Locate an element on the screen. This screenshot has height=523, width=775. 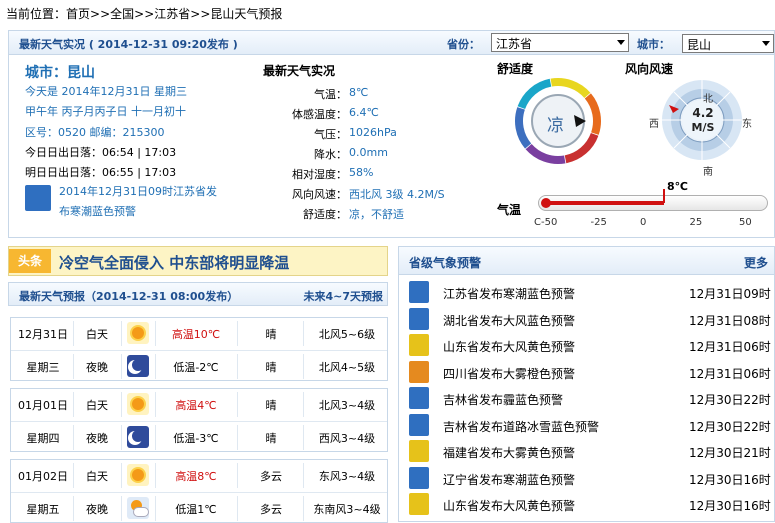
forecast-day: 01月02日 白天 高温8℃ 多云 东风3~4级 星期五 夜晚 低温1℃ 多云 东南风3~4级 is located at coordinates (199, 491).